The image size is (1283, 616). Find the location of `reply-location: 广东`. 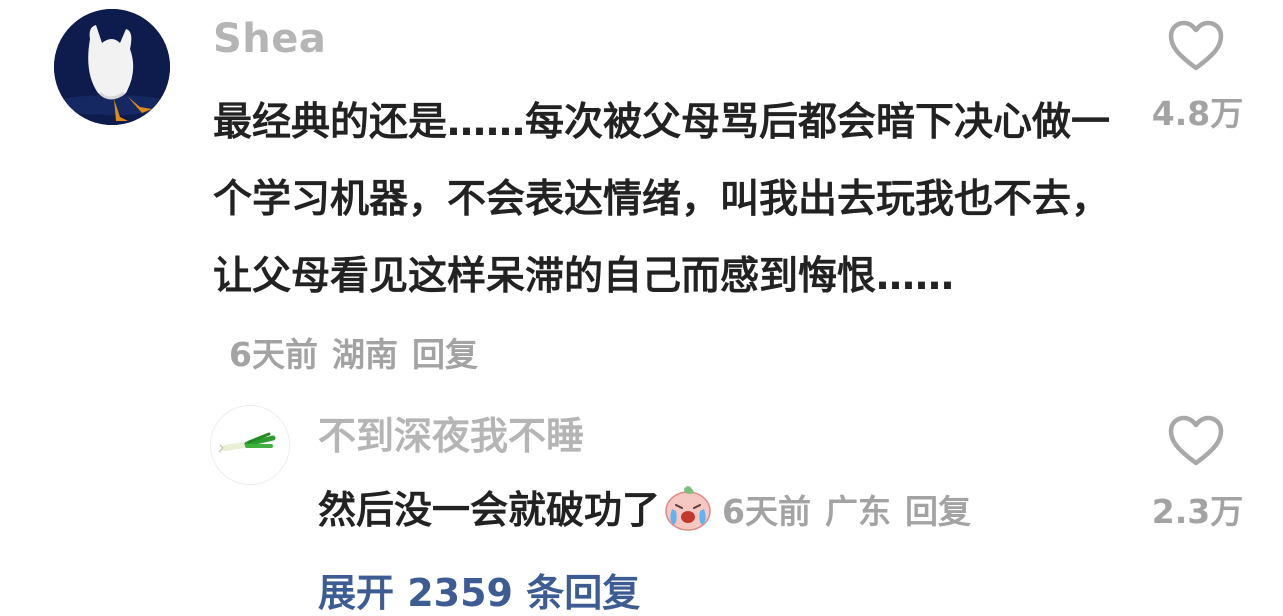

reply-location: 广东 is located at coordinates (857, 511).